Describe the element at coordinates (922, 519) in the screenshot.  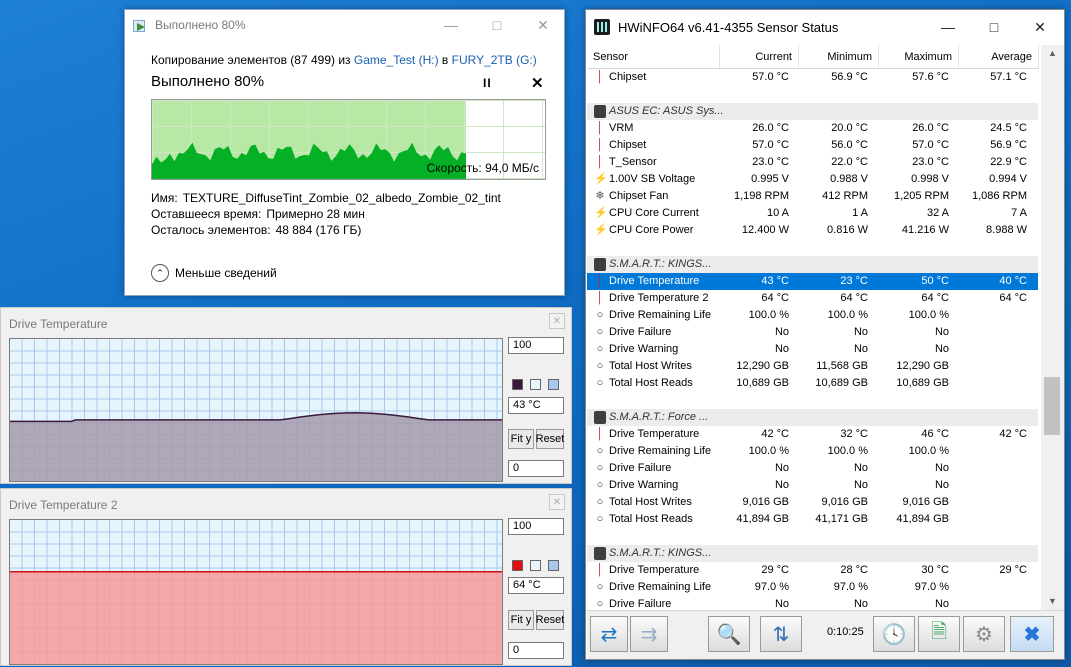
I see `sensor-value-max: 41,894 GB` at that location.